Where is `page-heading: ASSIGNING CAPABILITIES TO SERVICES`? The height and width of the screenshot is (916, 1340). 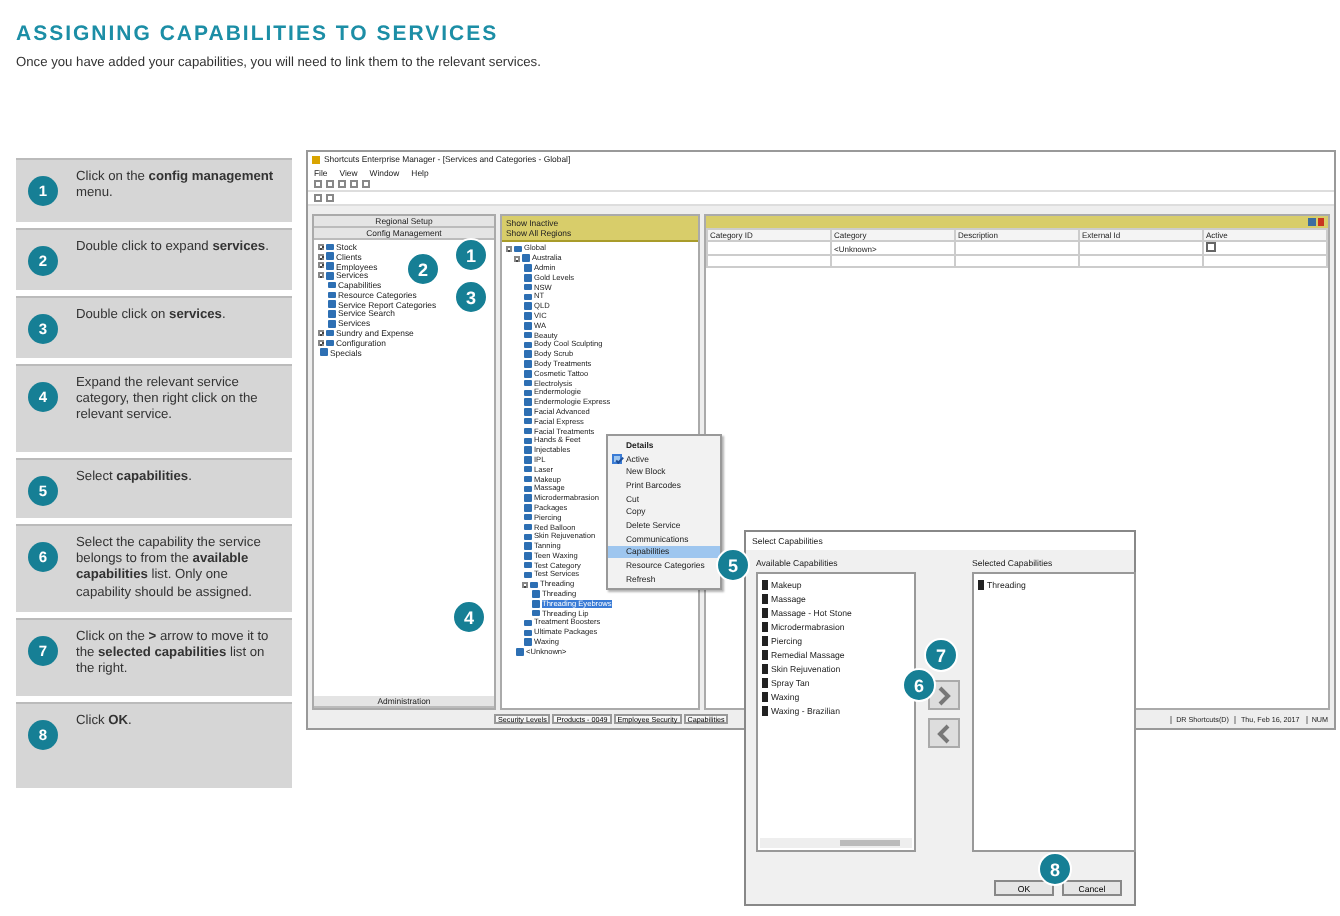
page-heading: ASSIGNING CAPABILITIES TO SERVICES is located at coordinates (258, 34).